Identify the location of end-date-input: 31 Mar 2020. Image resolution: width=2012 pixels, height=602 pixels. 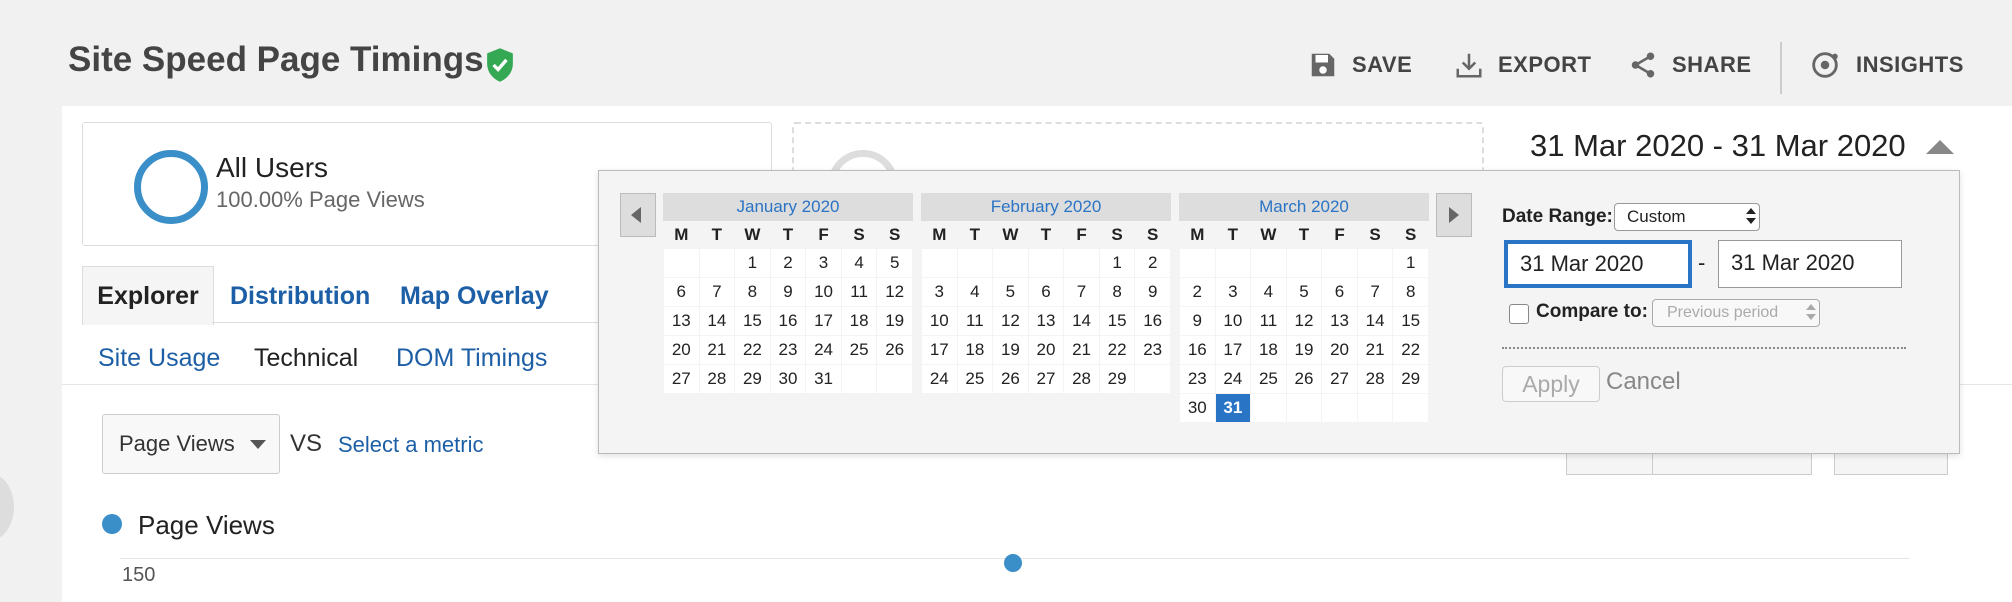
(1810, 264).